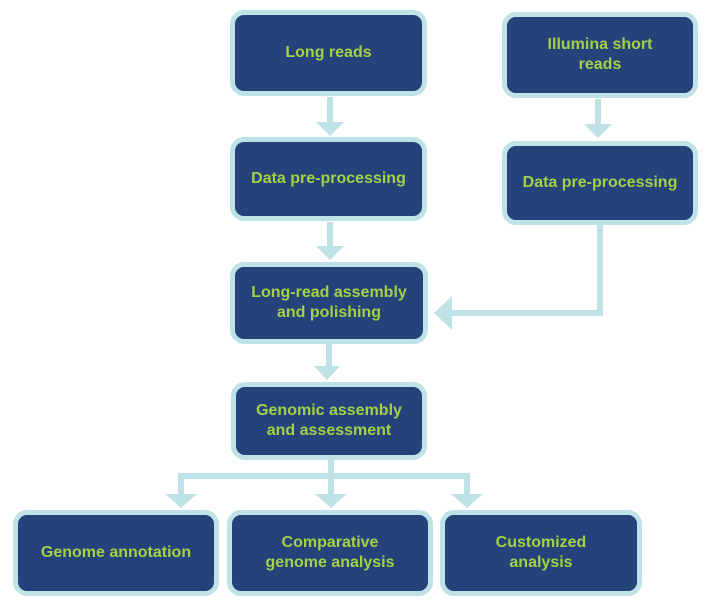  I want to click on node-illumina-short-reads: Illumina short reads, so click(600, 55).